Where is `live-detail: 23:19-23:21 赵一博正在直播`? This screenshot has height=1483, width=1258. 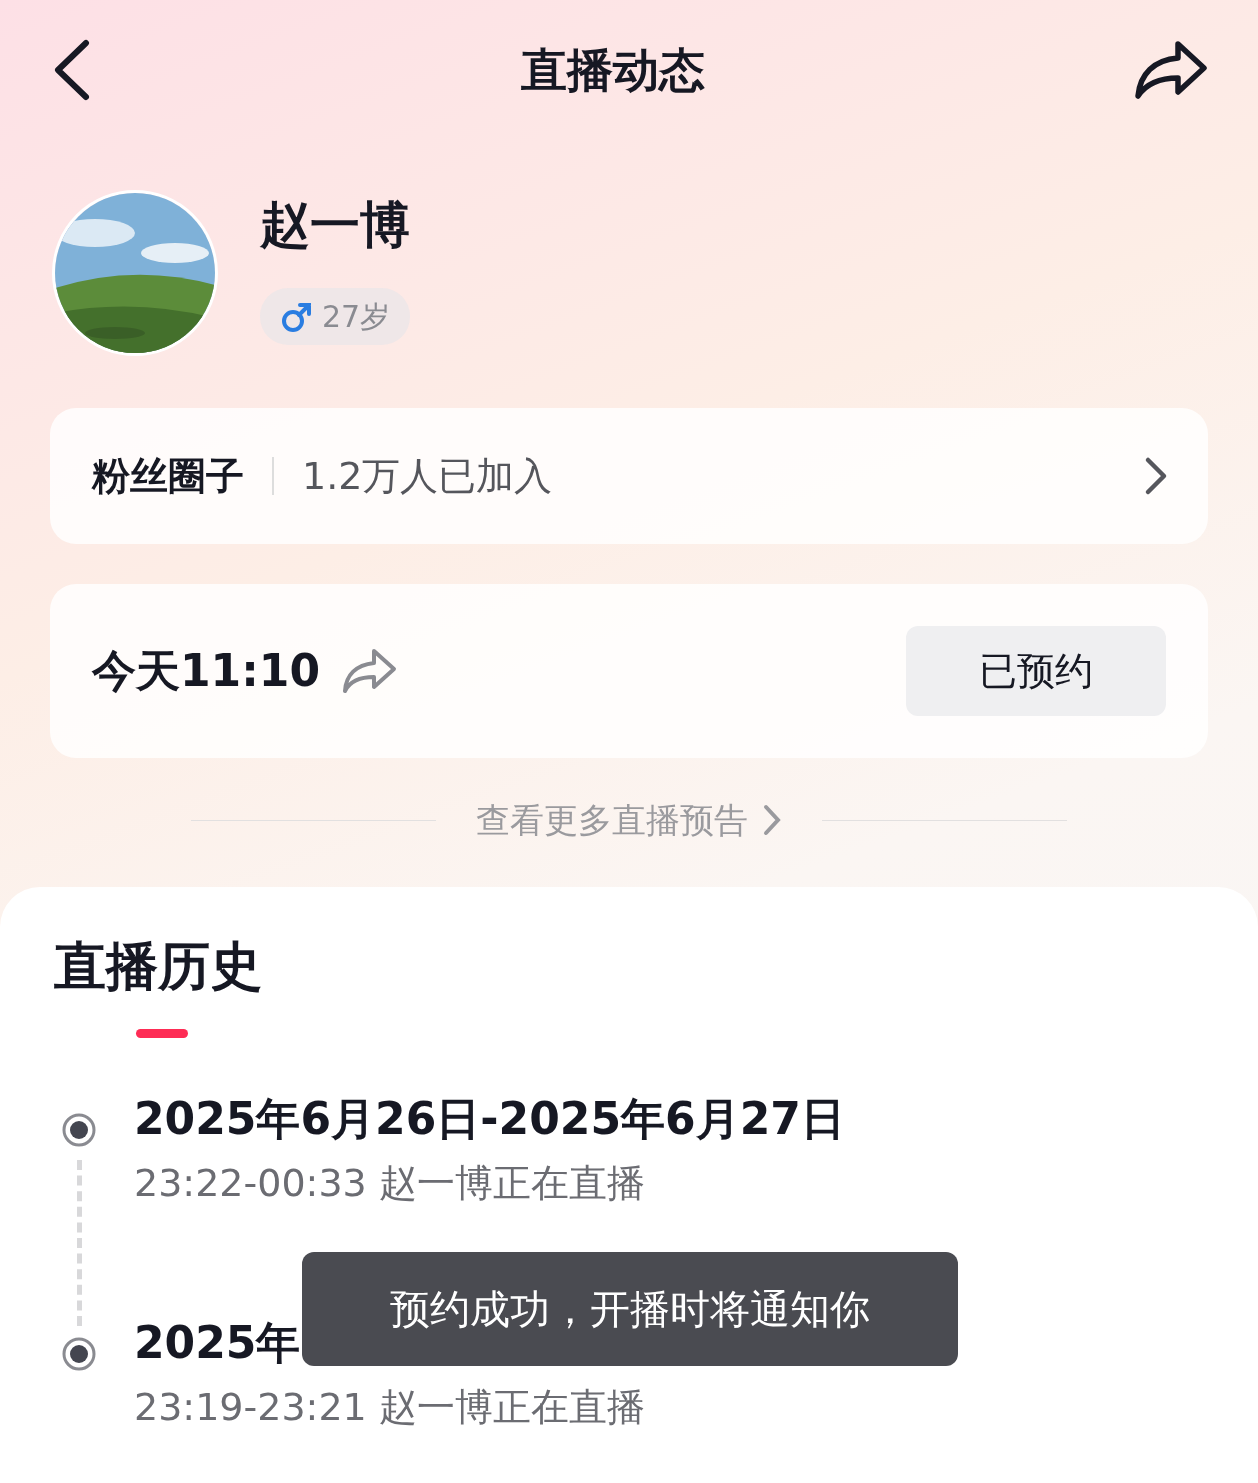
live-detail: 23:19-23:21 赵一博正在直播 is located at coordinates (389, 1408).